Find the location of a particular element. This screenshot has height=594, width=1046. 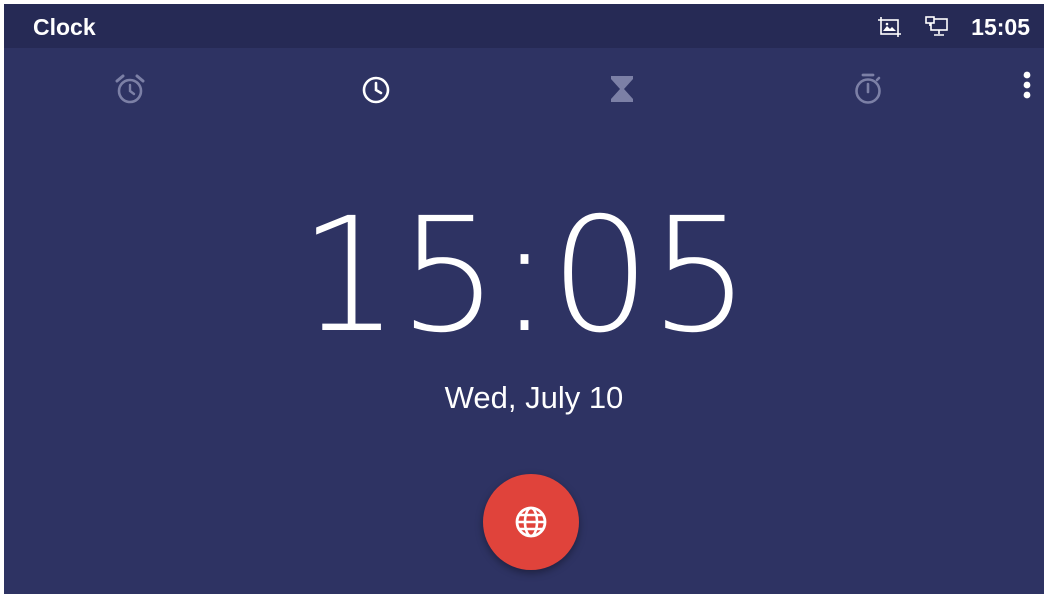

screenshot-icon is located at coordinates (890, 27).